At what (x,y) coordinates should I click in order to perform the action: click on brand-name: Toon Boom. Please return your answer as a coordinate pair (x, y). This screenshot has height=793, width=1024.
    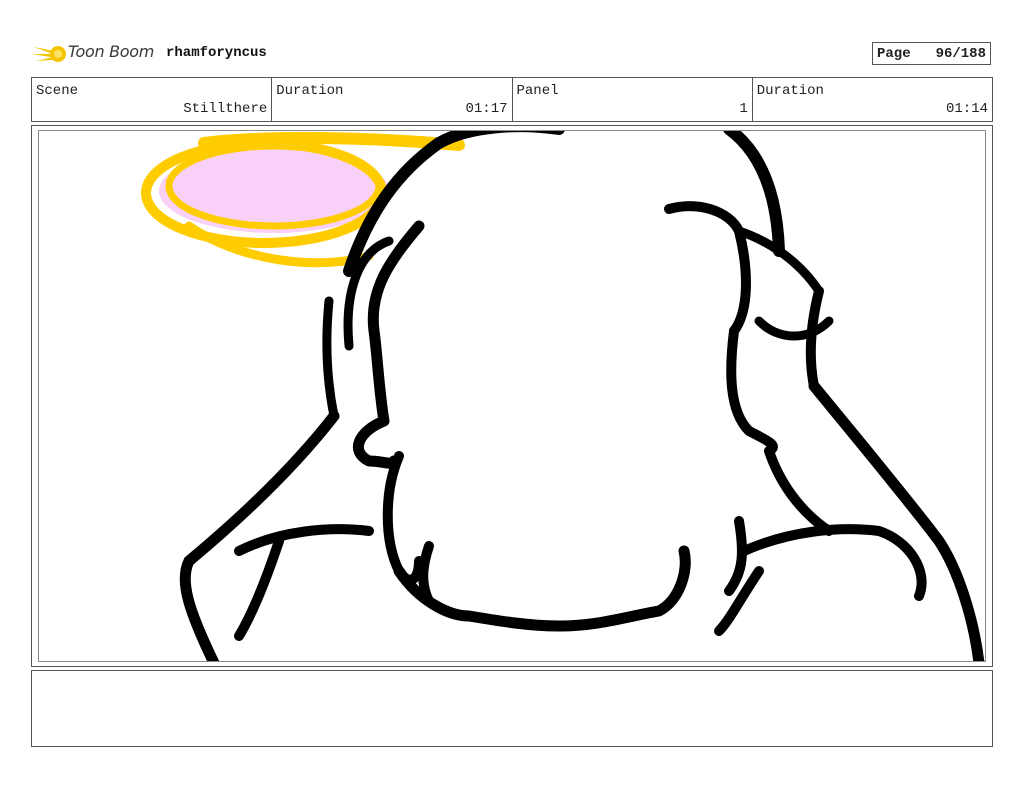
    Looking at the image, I should click on (111, 51).